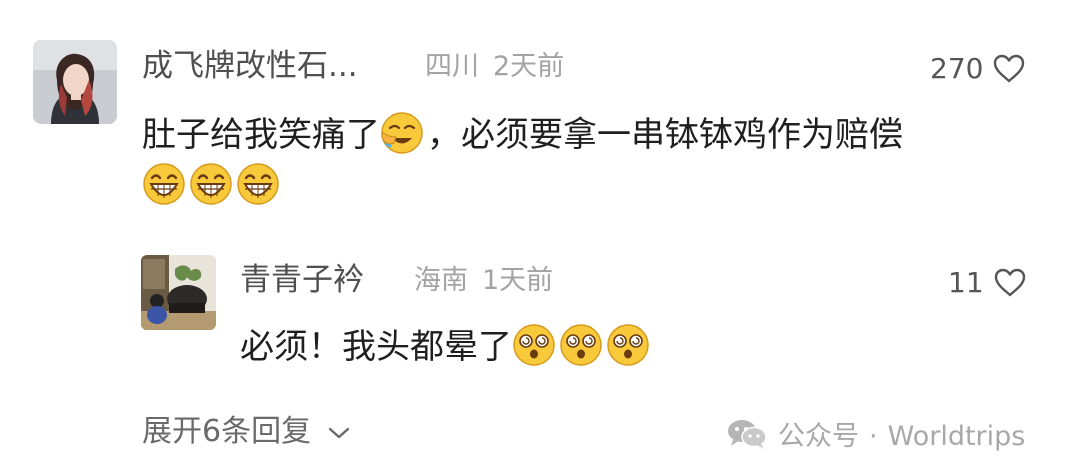  What do you see at coordinates (402, 133) in the screenshot?
I see `face-with-tears-emoji` at bounding box center [402, 133].